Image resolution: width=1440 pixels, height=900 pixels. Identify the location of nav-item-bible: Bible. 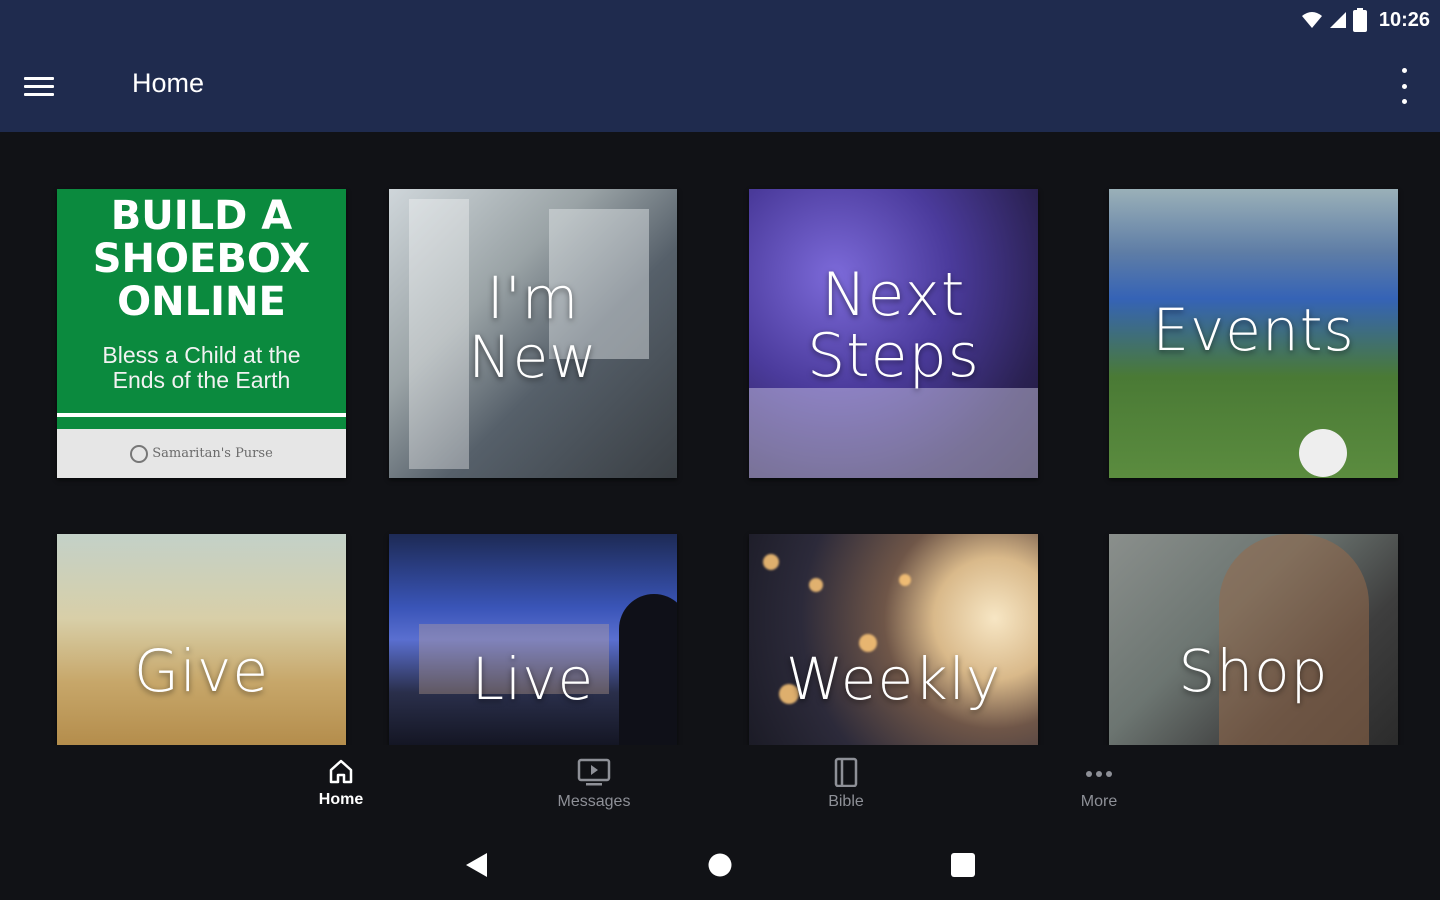
(846, 789).